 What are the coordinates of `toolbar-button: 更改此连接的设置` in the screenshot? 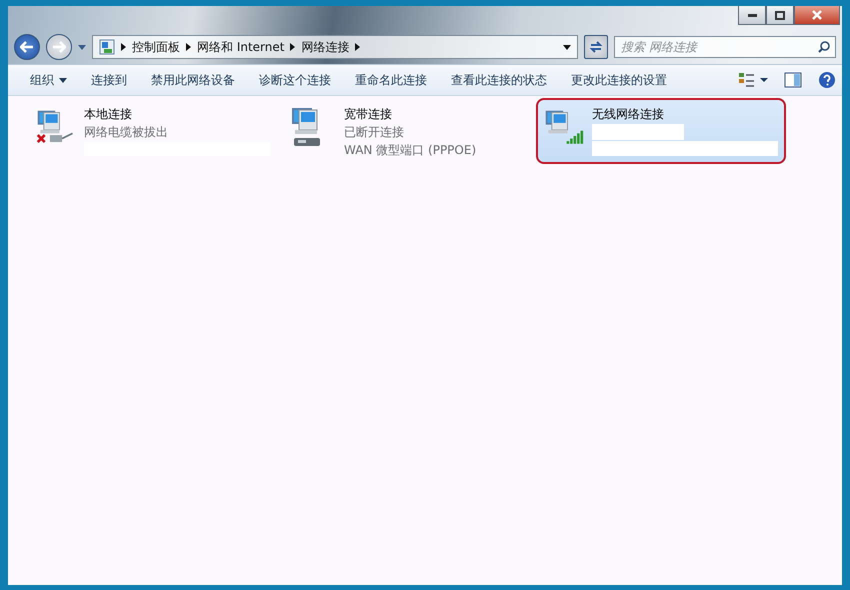 It's located at (619, 80).